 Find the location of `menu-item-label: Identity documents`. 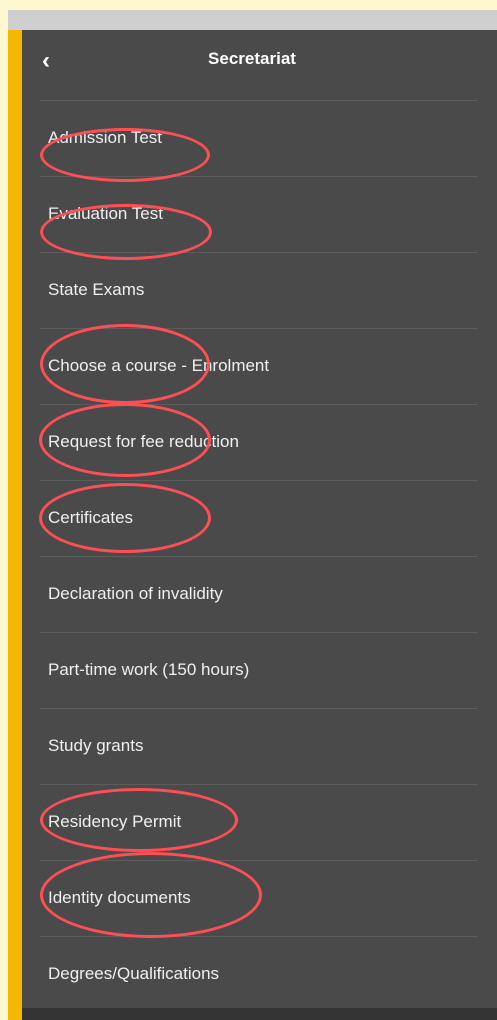

menu-item-label: Identity documents is located at coordinates (119, 897).